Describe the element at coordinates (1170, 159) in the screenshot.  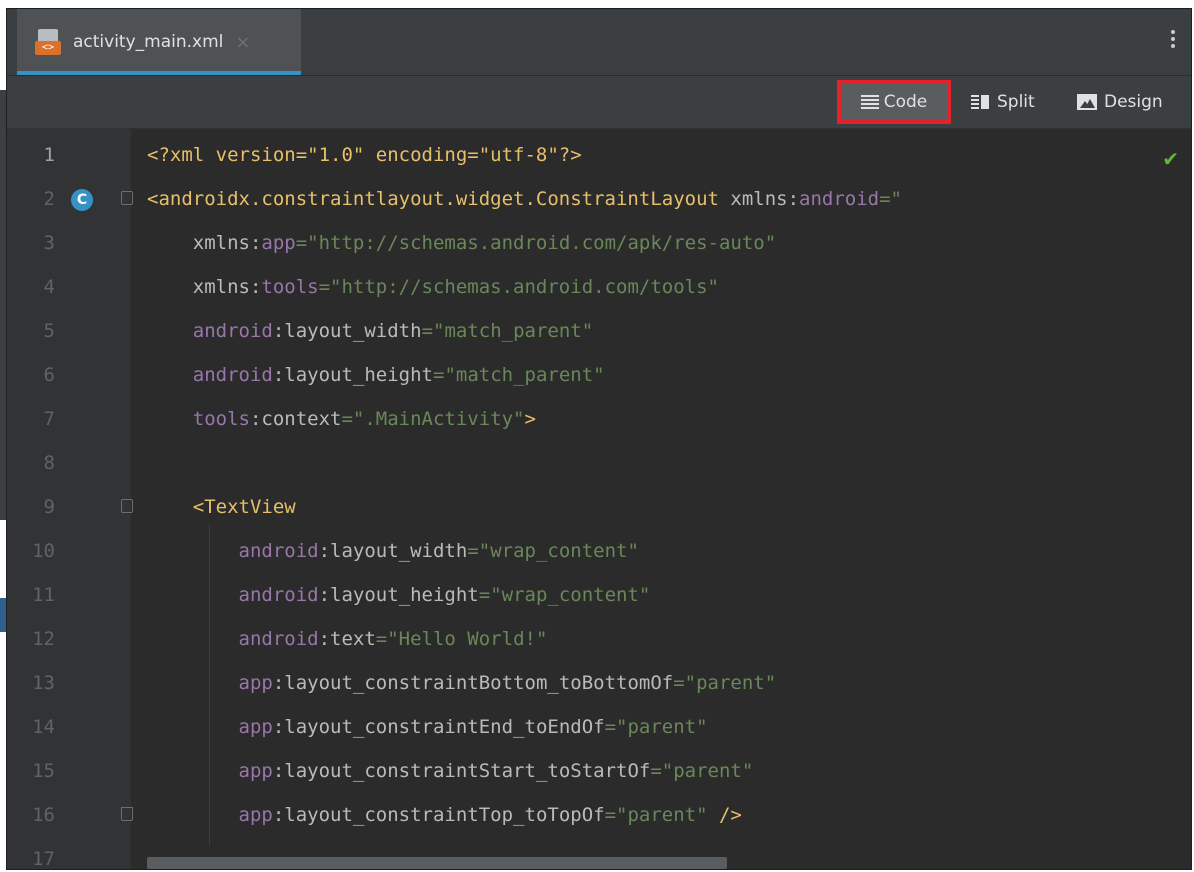
I see `check-icon: ✔` at that location.